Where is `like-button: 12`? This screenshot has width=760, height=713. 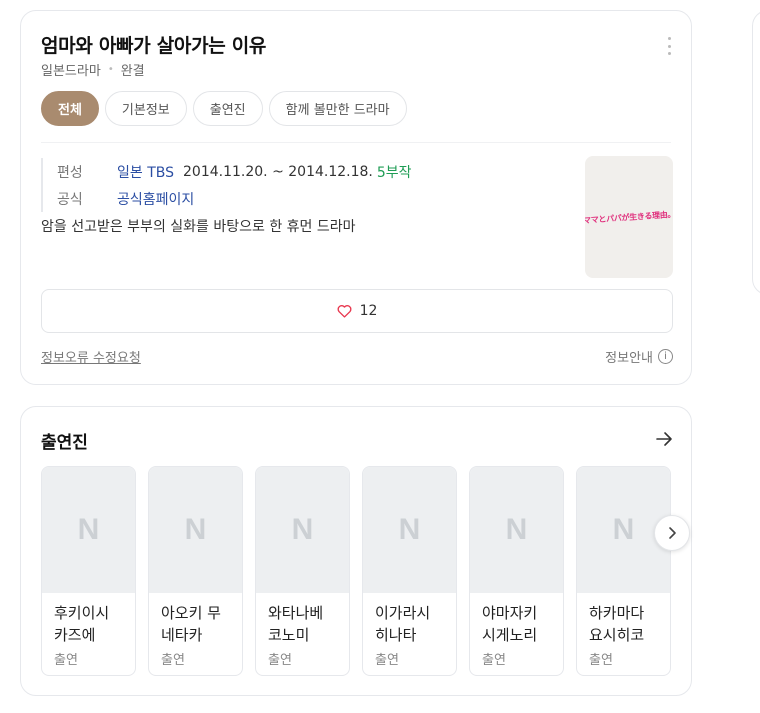 like-button: 12 is located at coordinates (357, 311).